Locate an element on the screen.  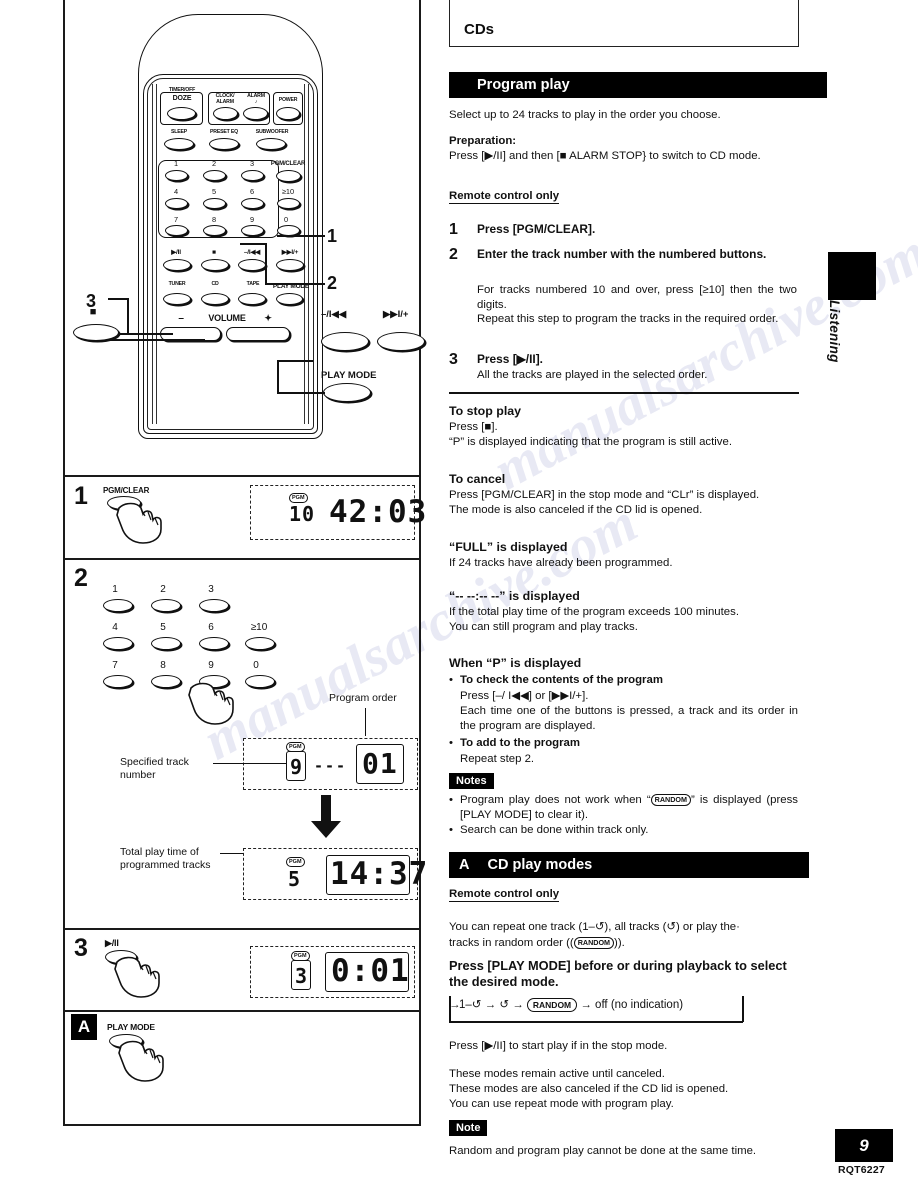
notes-badge: Notes is located at coordinates (471, 781).